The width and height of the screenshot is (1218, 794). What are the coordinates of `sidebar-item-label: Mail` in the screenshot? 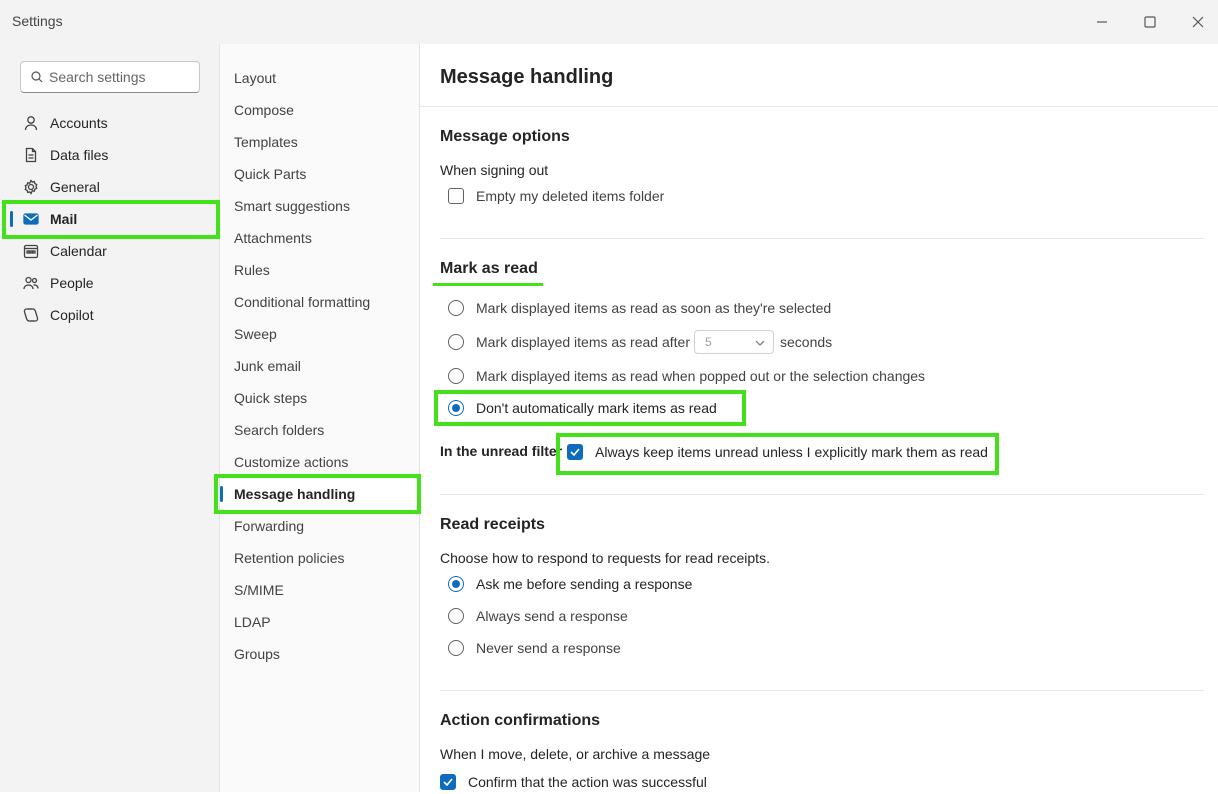 It's located at (64, 219).